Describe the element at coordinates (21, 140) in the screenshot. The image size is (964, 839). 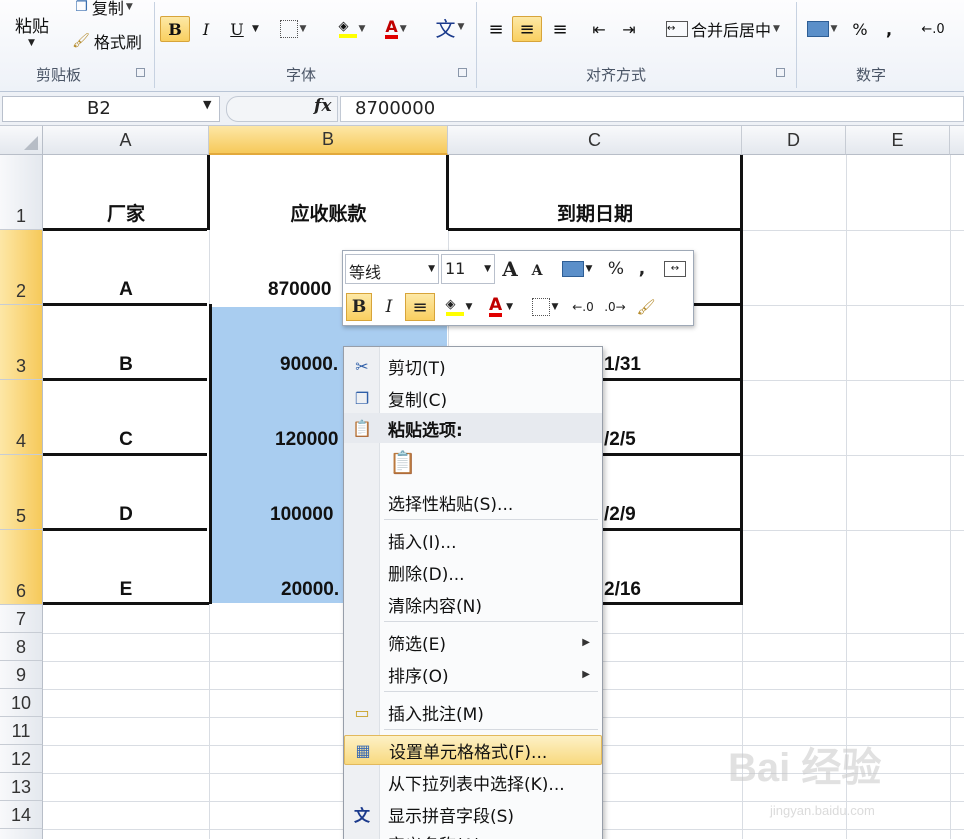
I see `select-all-corner` at that location.